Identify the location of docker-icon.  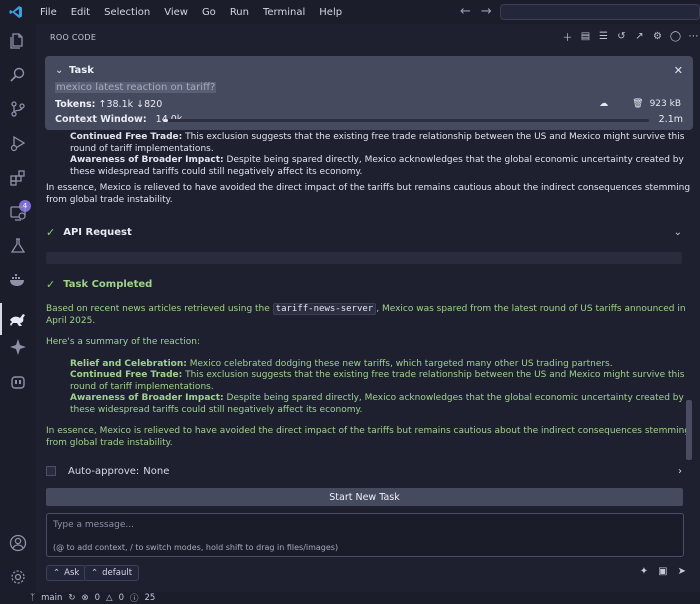
(18, 280).